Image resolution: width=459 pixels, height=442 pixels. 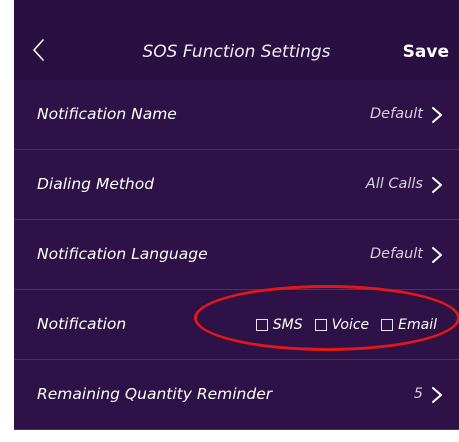 I want to click on row-label: Dialing Method, so click(x=96, y=184).